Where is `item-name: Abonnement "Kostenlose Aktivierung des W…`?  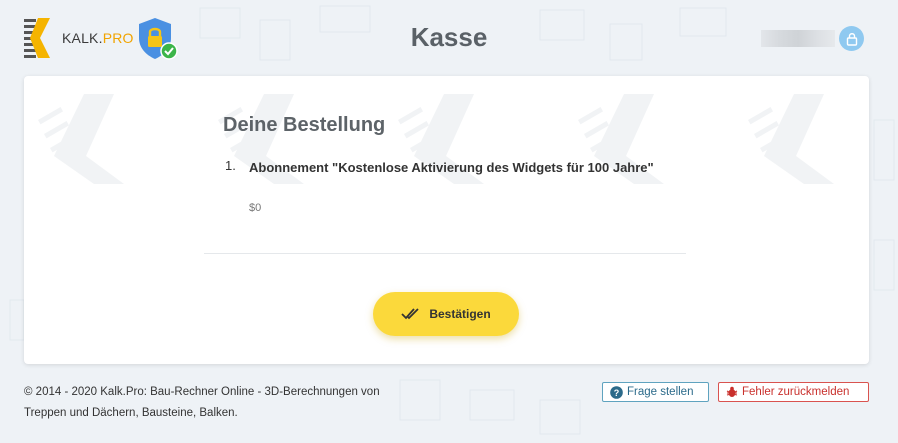
item-name: Abonnement "Kostenlose Aktivierung des W… is located at coordinates (451, 167).